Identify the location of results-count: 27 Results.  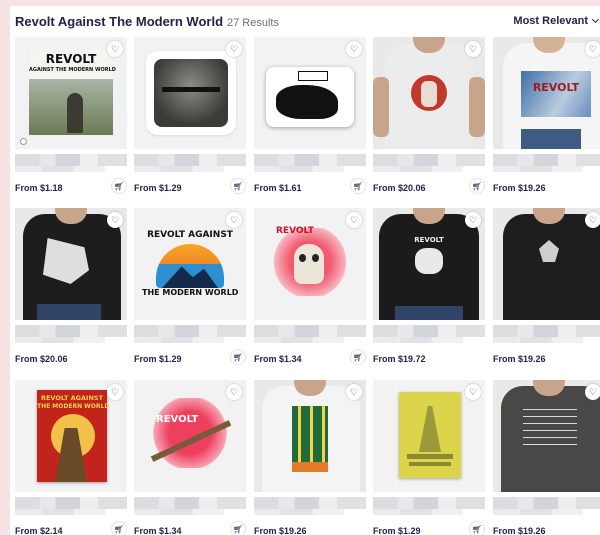
(253, 23).